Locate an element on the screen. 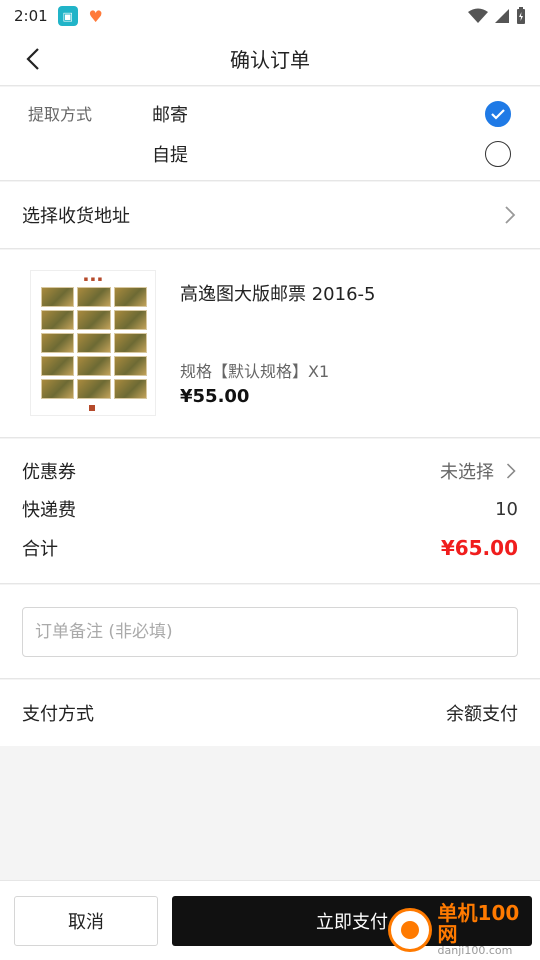 This screenshot has width=540, height=960. product-spec: 规格【默认规格】X1 is located at coordinates (255, 371).